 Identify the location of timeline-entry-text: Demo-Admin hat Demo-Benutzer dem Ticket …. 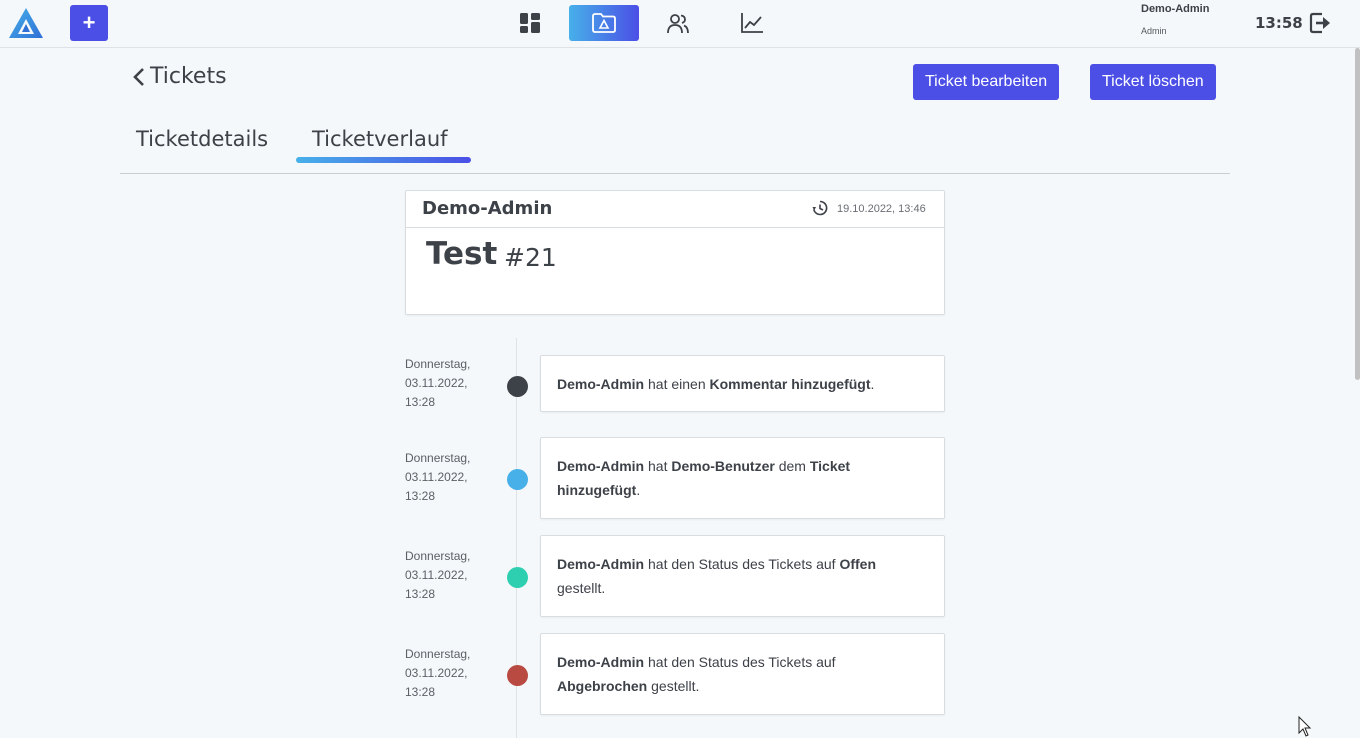
(742, 478).